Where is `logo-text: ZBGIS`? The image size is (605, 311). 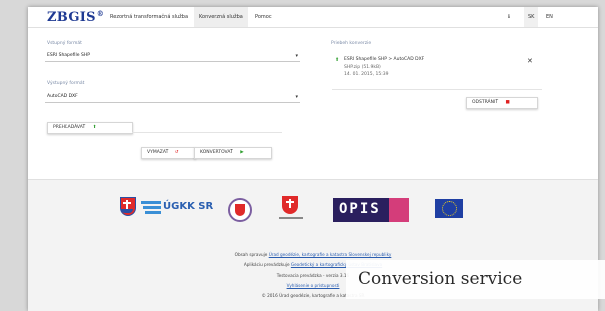 logo-text: ZBGIS is located at coordinates (71, 17).